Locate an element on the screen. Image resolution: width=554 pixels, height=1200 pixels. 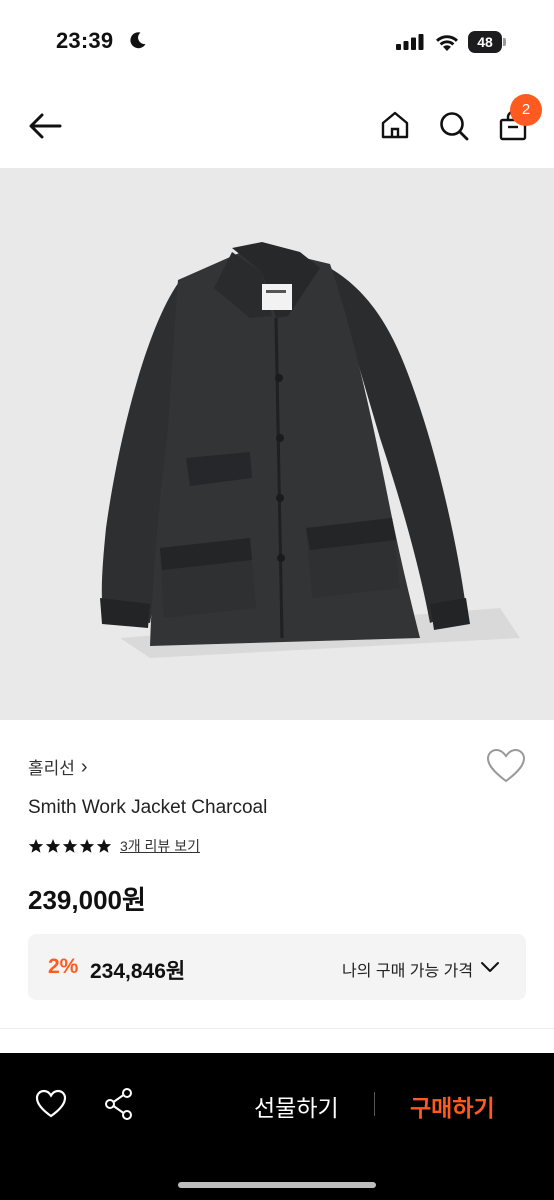
search-icon is located at coordinates (454, 126).